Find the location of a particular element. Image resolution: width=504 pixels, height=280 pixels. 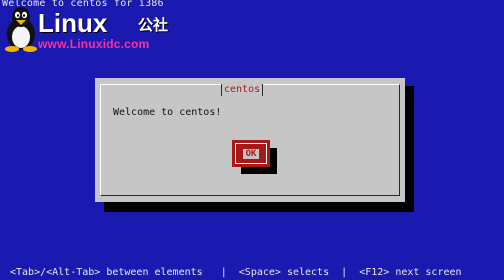

ok-button-label: OK is located at coordinates (251, 153).